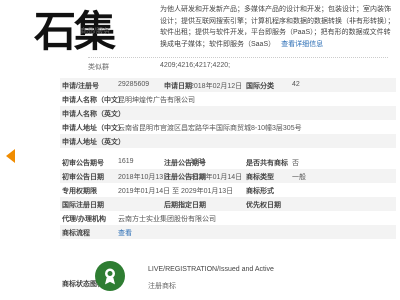  What do you see at coordinates (238, 57) in the screenshot?
I see `divider` at bounding box center [238, 57].